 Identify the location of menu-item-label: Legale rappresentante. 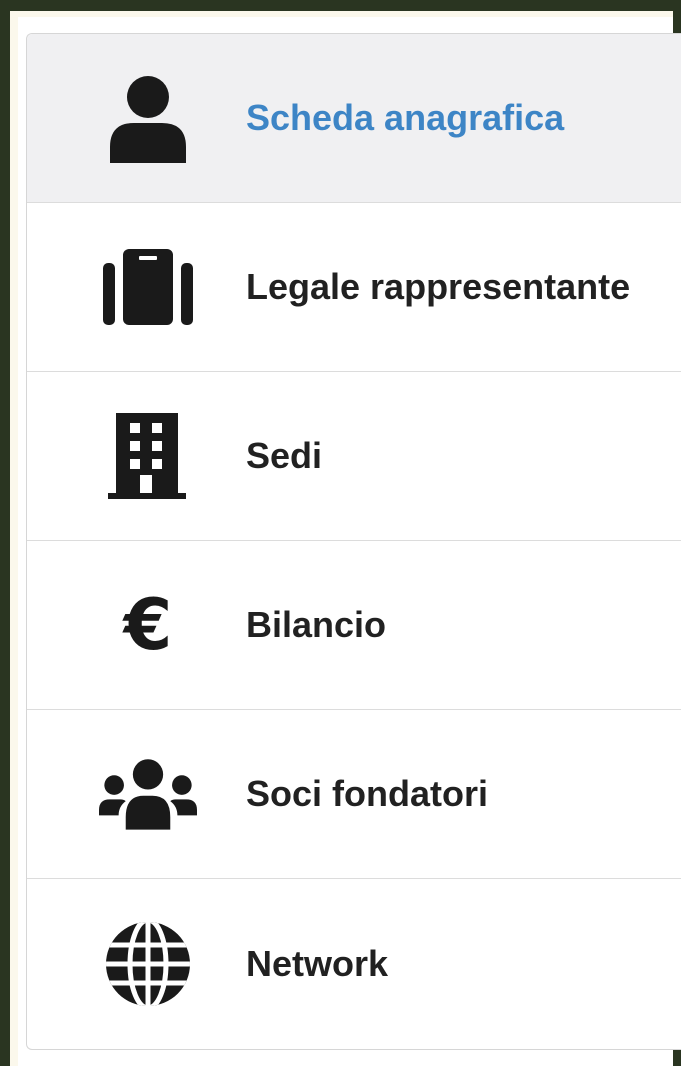
(438, 286).